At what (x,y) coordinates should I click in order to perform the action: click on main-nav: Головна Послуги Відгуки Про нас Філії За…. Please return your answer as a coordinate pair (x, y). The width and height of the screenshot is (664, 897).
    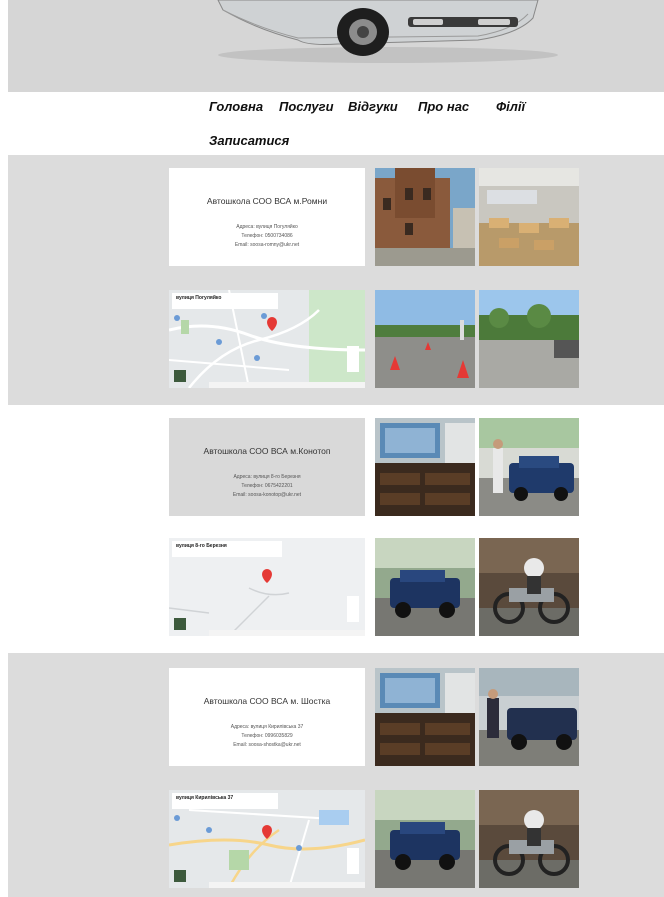
    Looking at the image, I should click on (332, 123).